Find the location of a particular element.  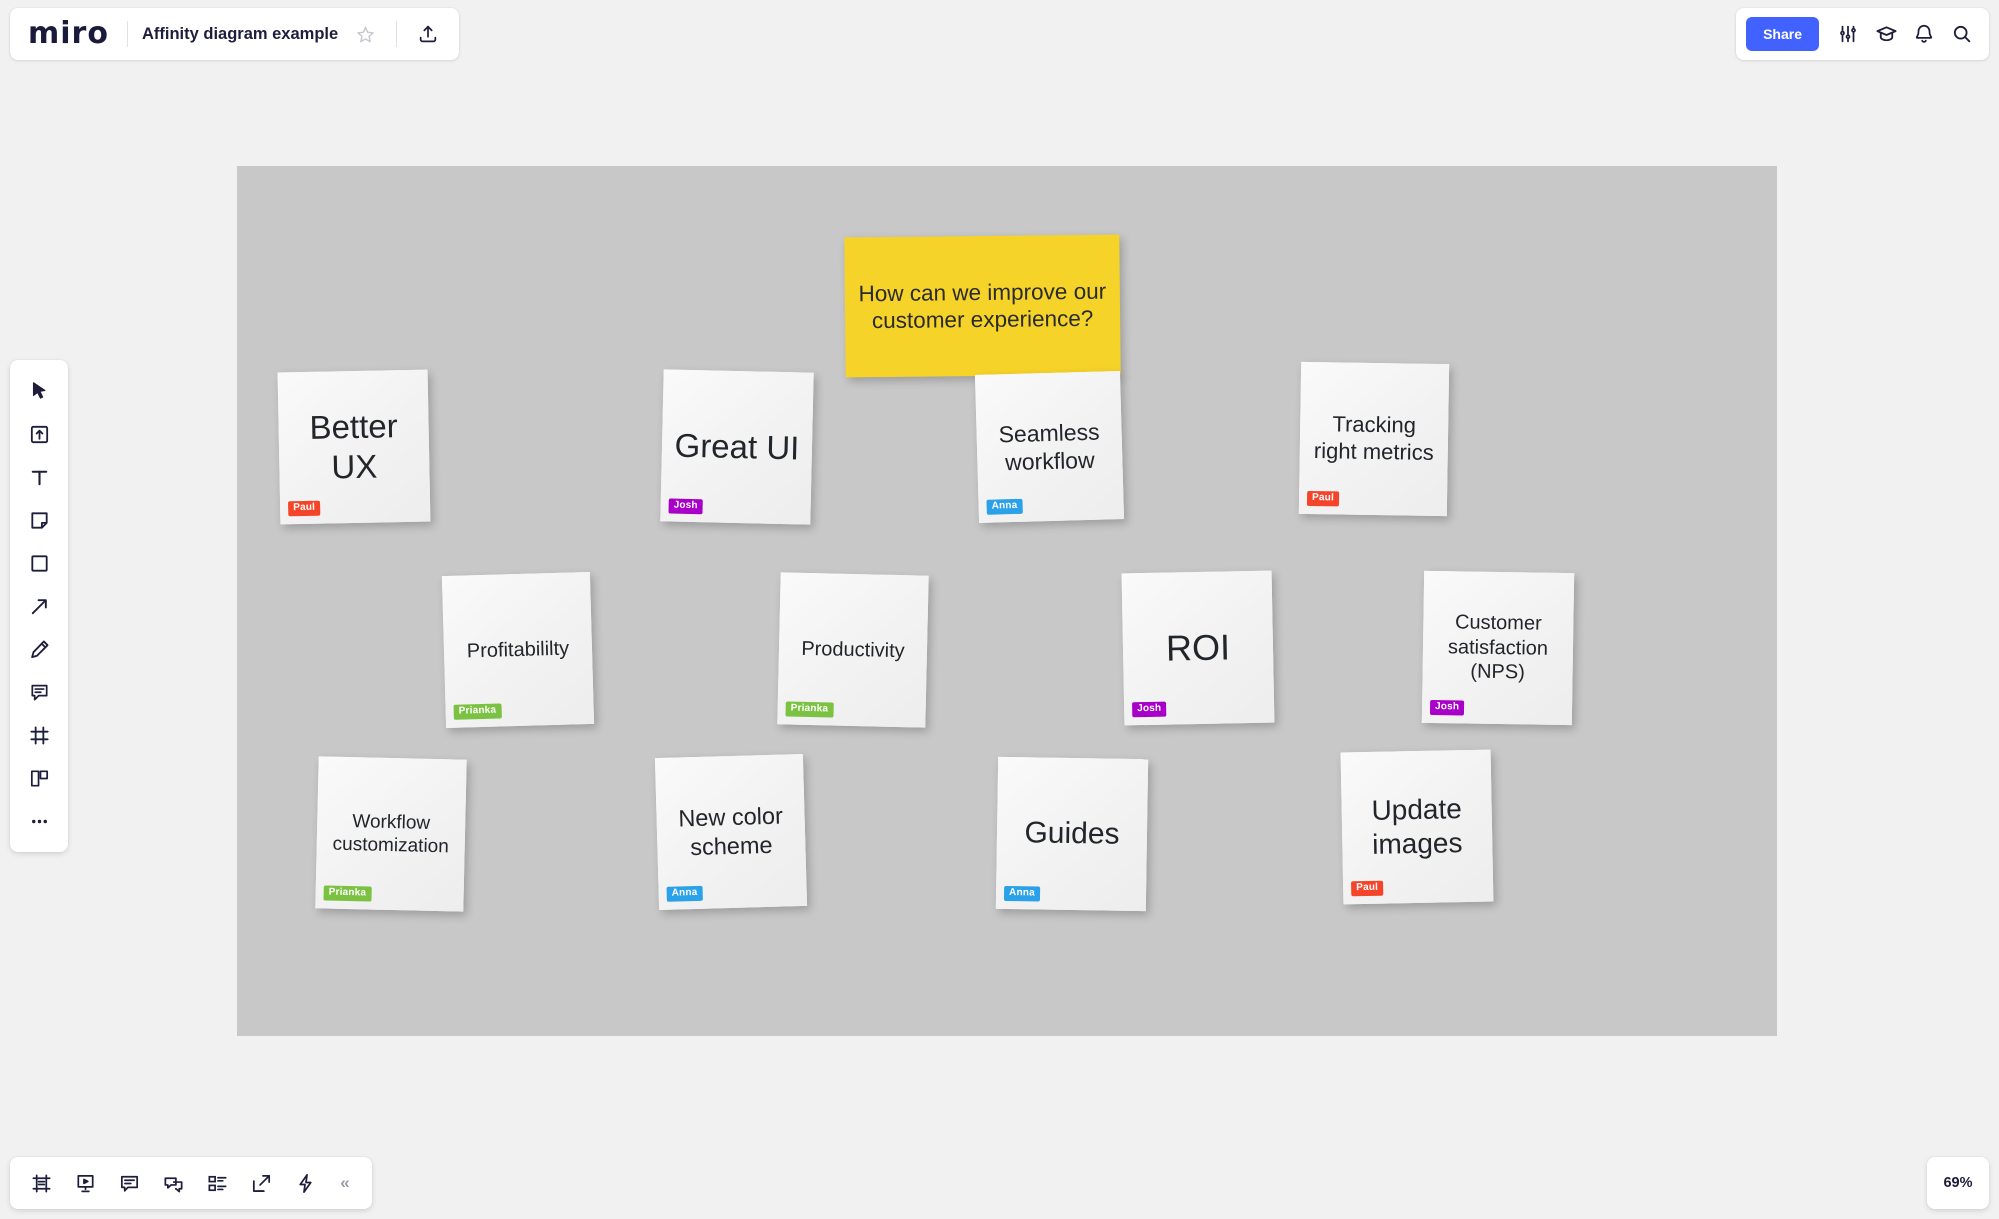

sticky-note-text: Customer satisfaction (NPS) is located at coordinates (1498, 647).